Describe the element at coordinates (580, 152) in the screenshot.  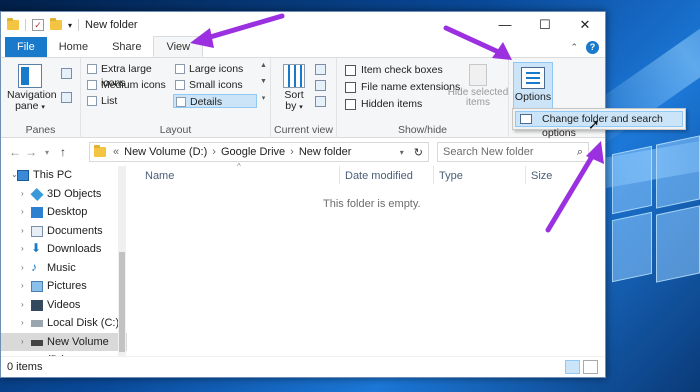
I see `search-icon: ⌕` at that location.